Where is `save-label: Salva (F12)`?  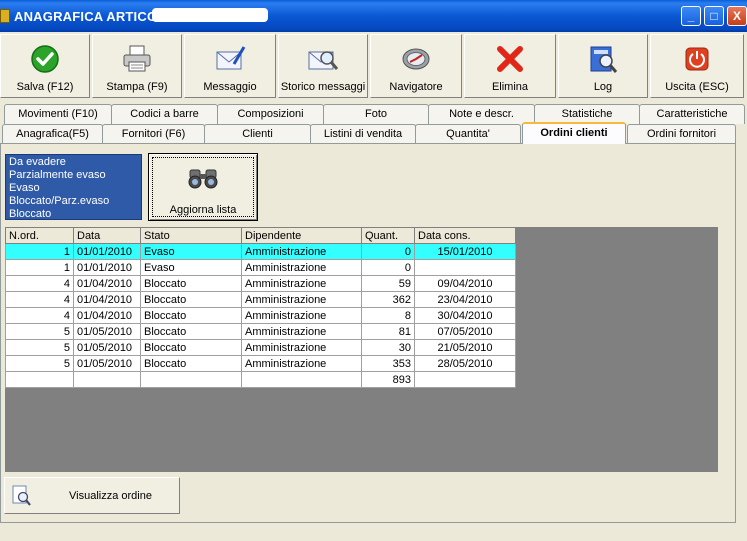 save-label: Salva (F12) is located at coordinates (45, 87).